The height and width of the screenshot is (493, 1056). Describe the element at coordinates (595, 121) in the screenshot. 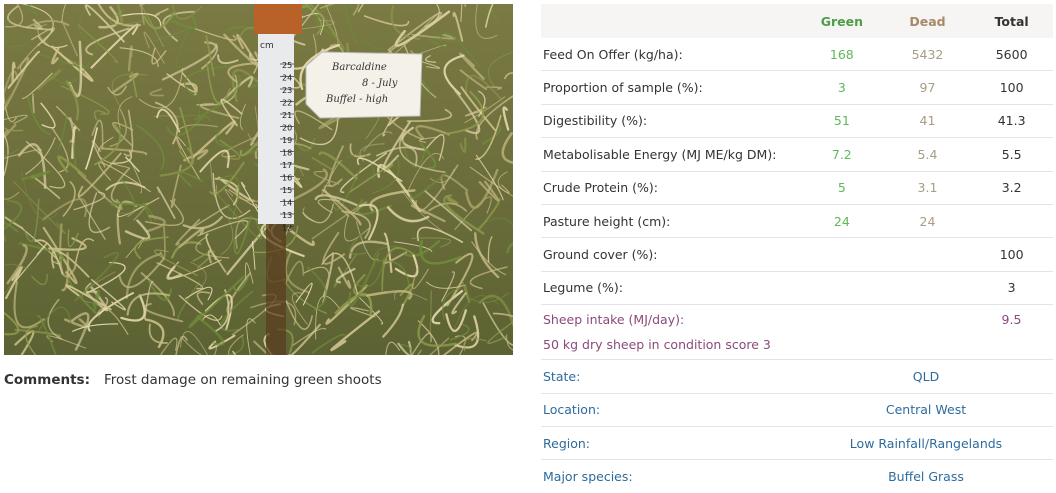

I see `row-label: Digestibility (%):` at that location.